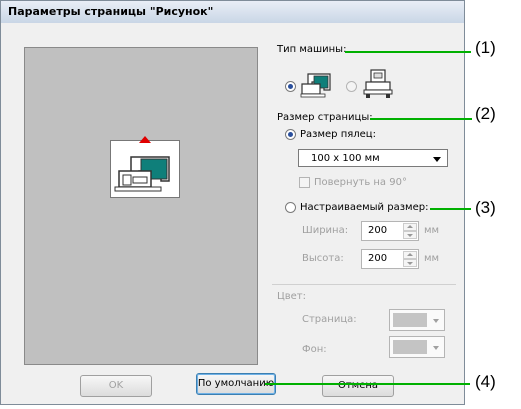  Describe the element at coordinates (358, 386) in the screenshot. I see `cancel-button: Отмена` at that location.